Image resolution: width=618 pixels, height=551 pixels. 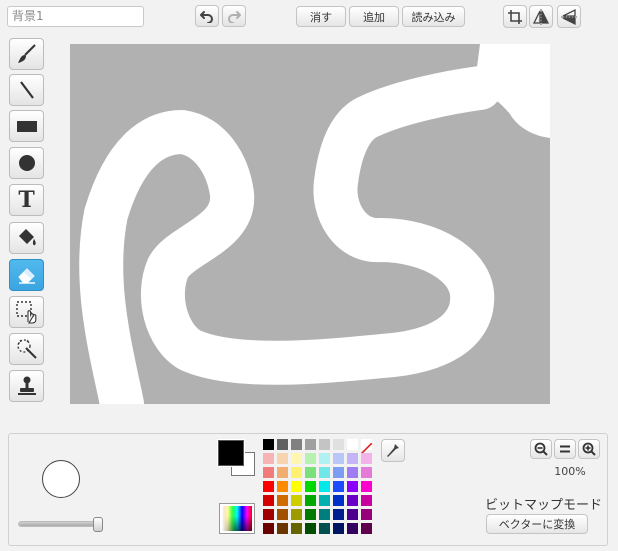 I want to click on redo-button, so click(x=234, y=16).